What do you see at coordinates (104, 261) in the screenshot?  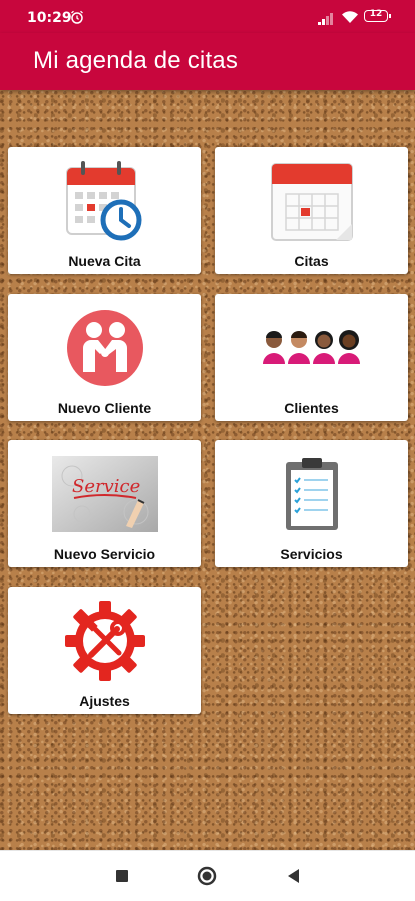 I see `tile-label: Nueva Cita` at bounding box center [104, 261].